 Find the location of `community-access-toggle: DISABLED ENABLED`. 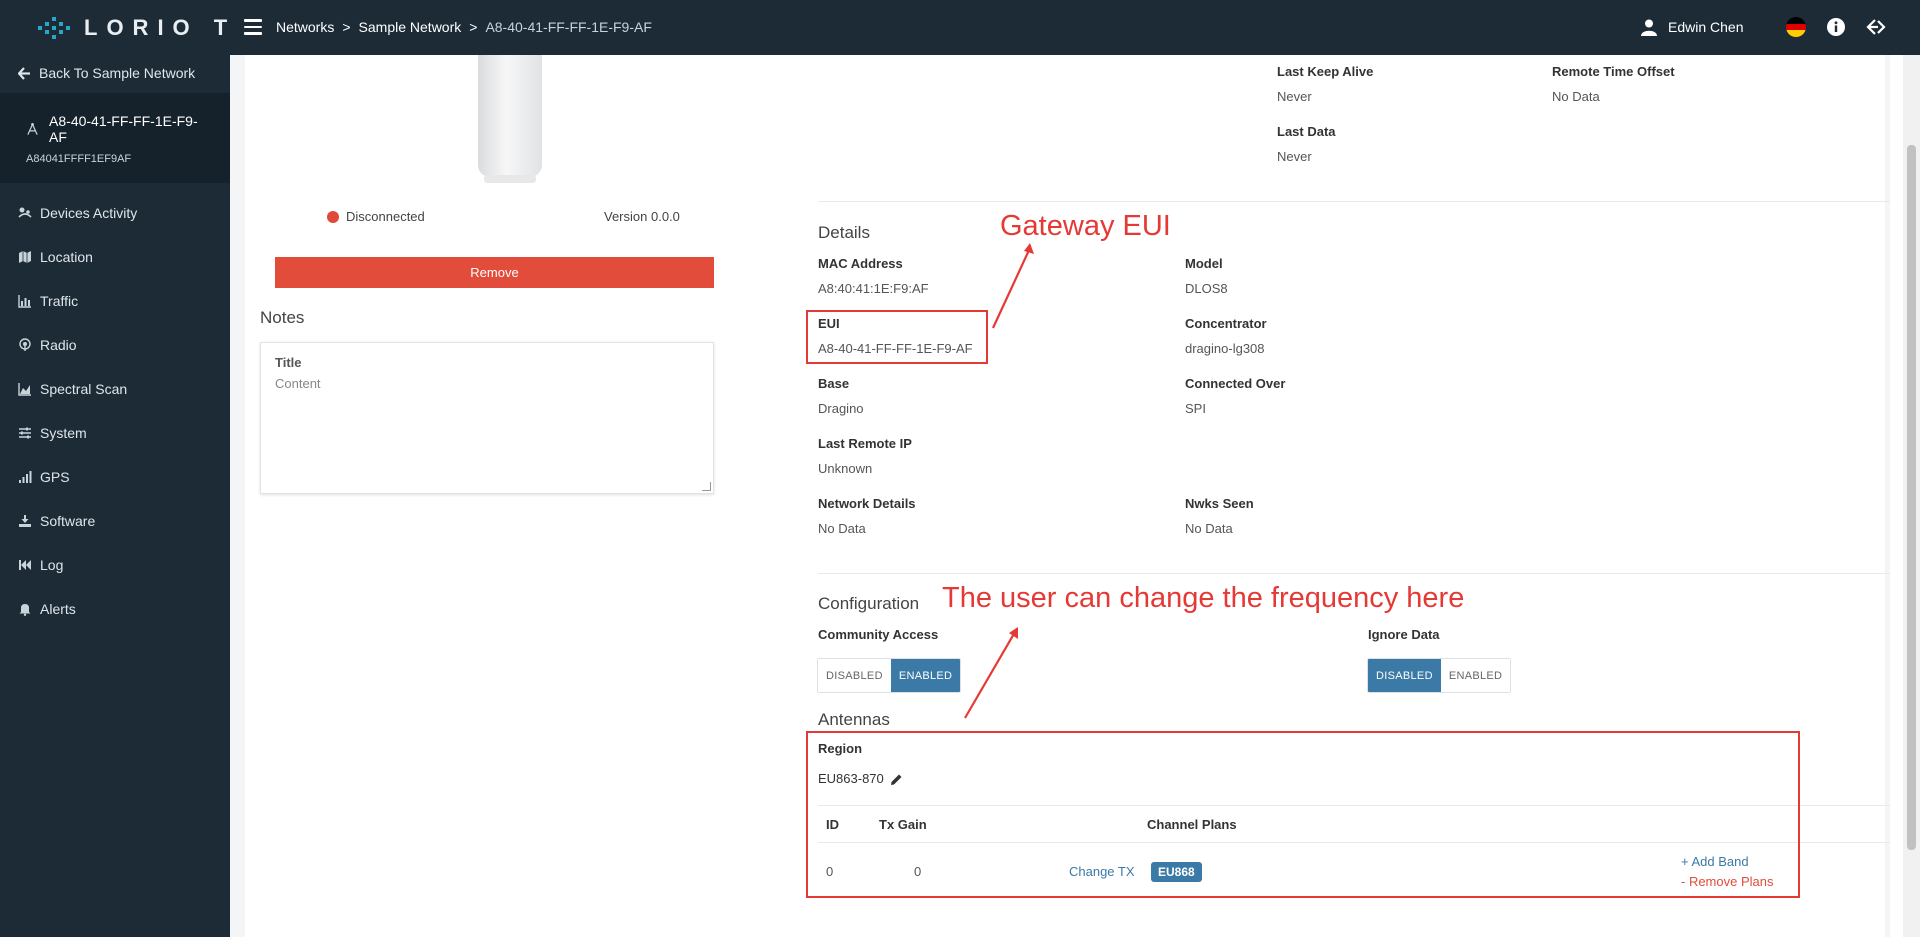

community-access-toggle: DISABLED ENABLED is located at coordinates (889, 675).